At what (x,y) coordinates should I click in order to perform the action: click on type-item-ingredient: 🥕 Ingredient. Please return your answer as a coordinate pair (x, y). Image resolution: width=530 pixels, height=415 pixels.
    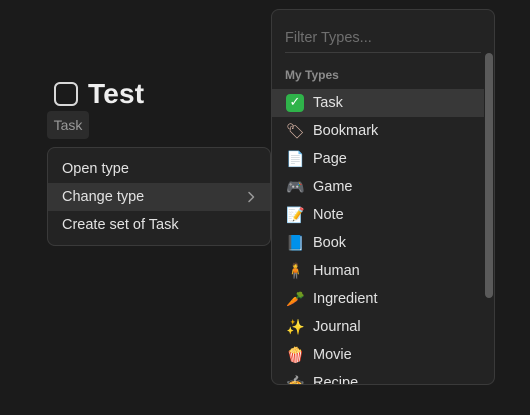
    Looking at the image, I should click on (378, 299).